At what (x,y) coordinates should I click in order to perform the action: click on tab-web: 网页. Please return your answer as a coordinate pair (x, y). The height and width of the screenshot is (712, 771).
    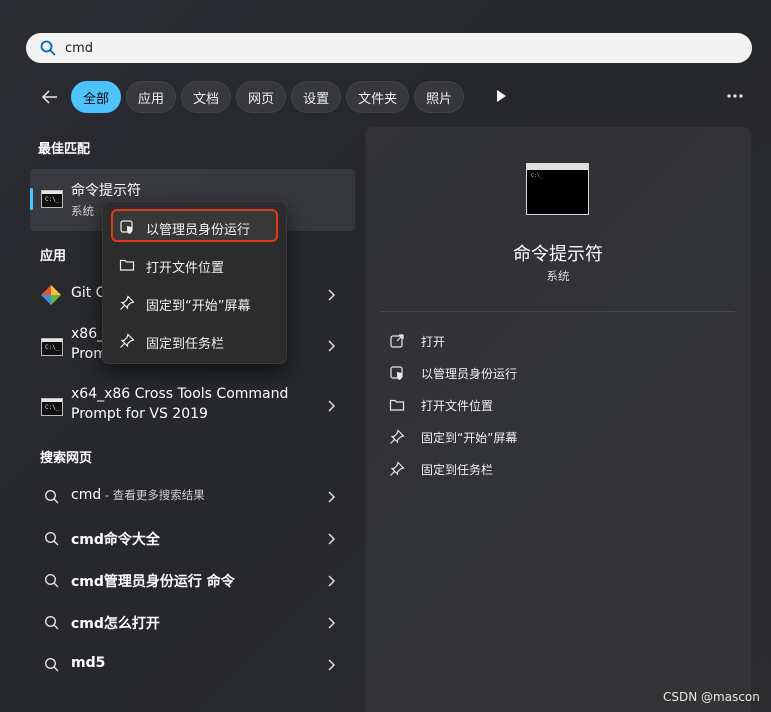
    Looking at the image, I should click on (261, 97).